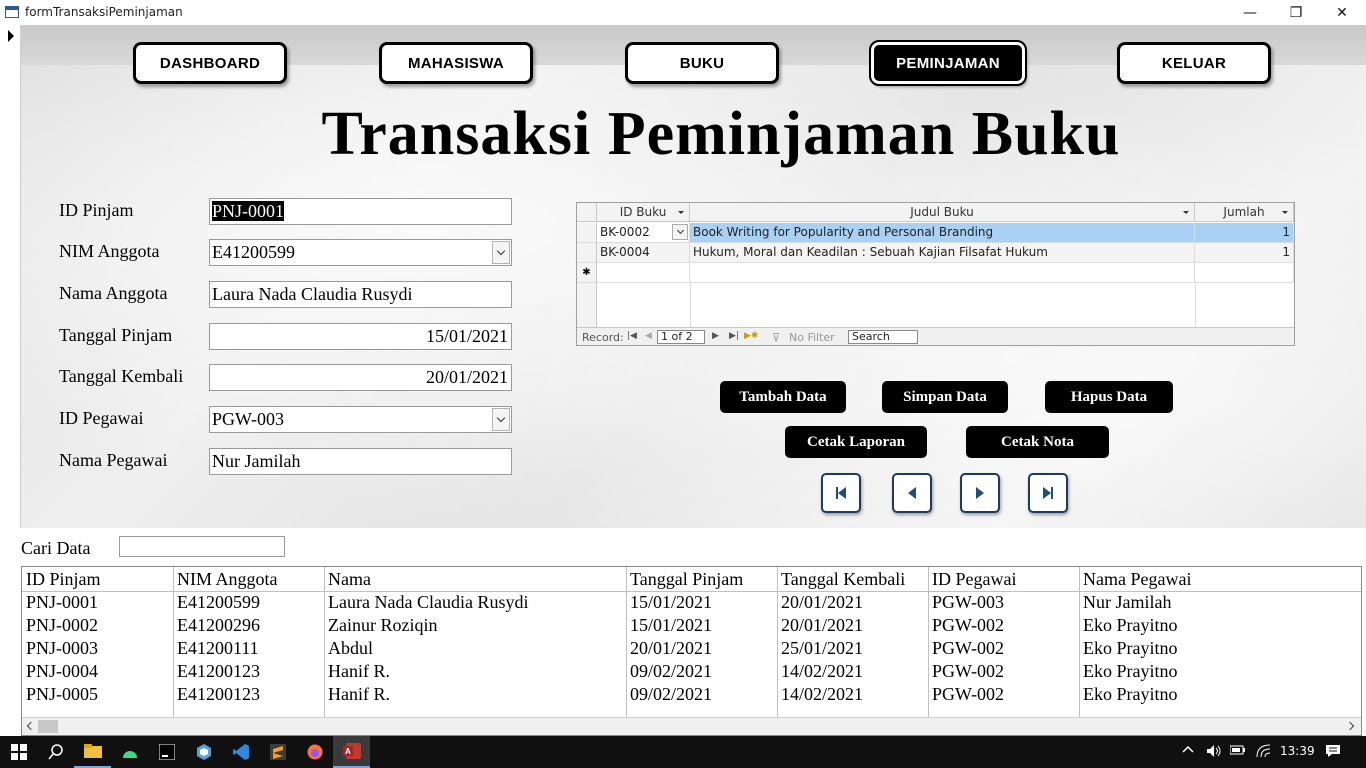 The height and width of the screenshot is (768, 1366). What do you see at coordinates (360, 461) in the screenshot?
I see `nama-pegawai-field: Nur Jamilah` at bounding box center [360, 461].